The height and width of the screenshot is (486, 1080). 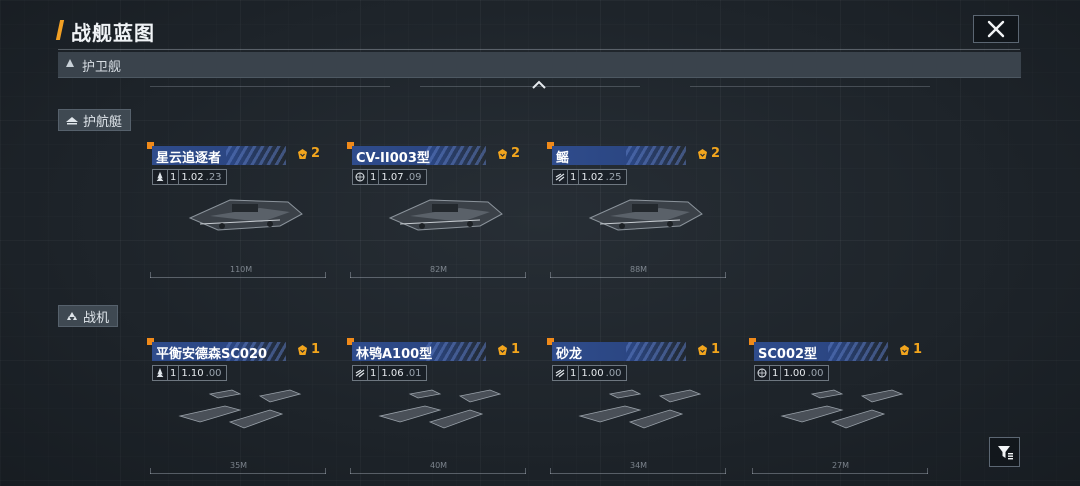 What do you see at coordinates (439, 465) in the screenshot?
I see `ship-length: 40M` at bounding box center [439, 465].